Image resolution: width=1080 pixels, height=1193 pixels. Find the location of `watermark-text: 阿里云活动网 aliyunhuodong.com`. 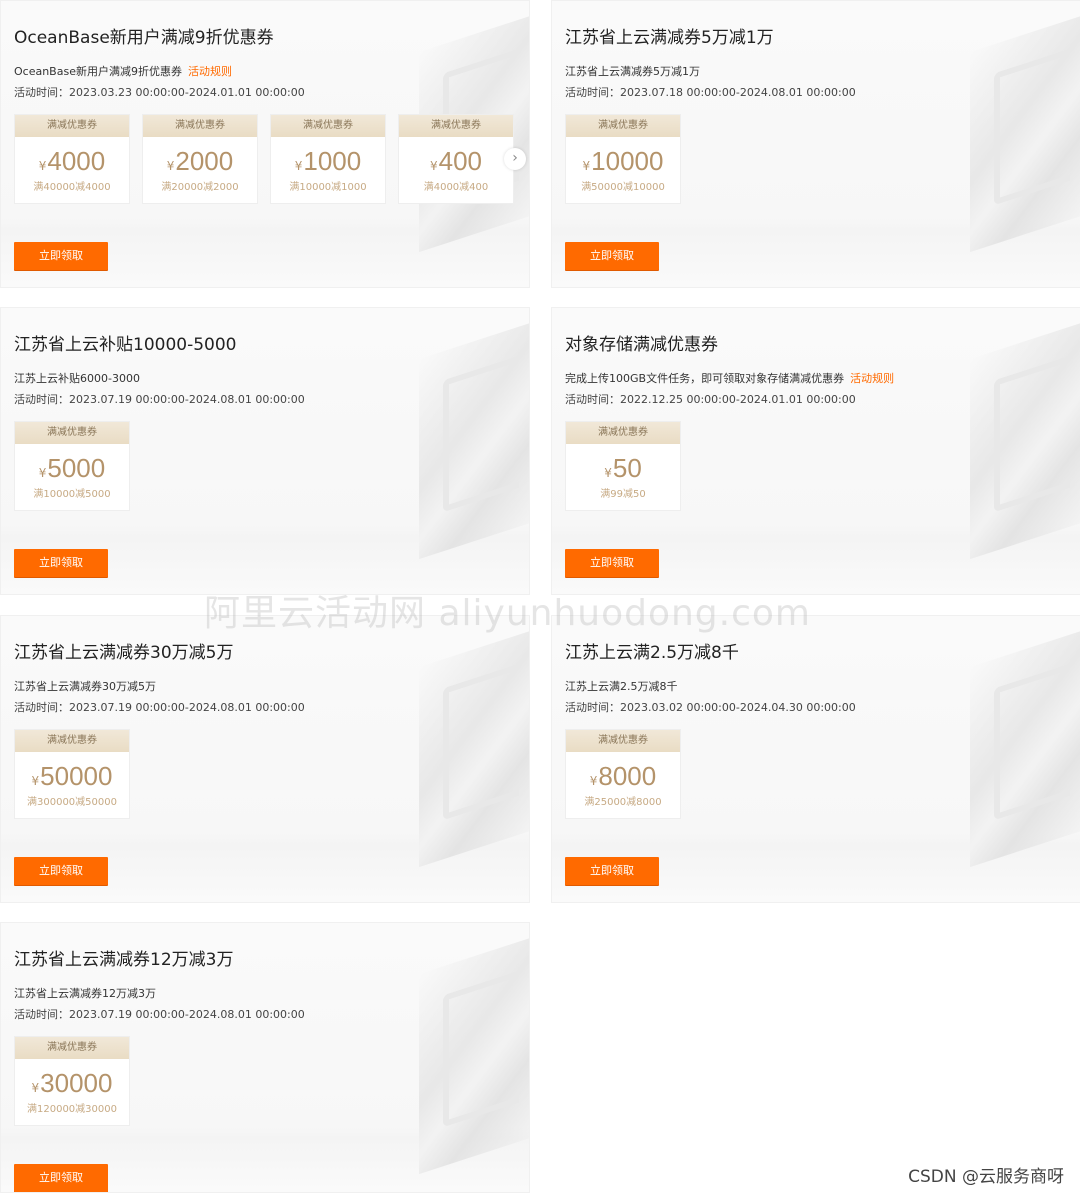

watermark-text: 阿里云活动网 aliyunhuodong.com is located at coordinates (507, 613).